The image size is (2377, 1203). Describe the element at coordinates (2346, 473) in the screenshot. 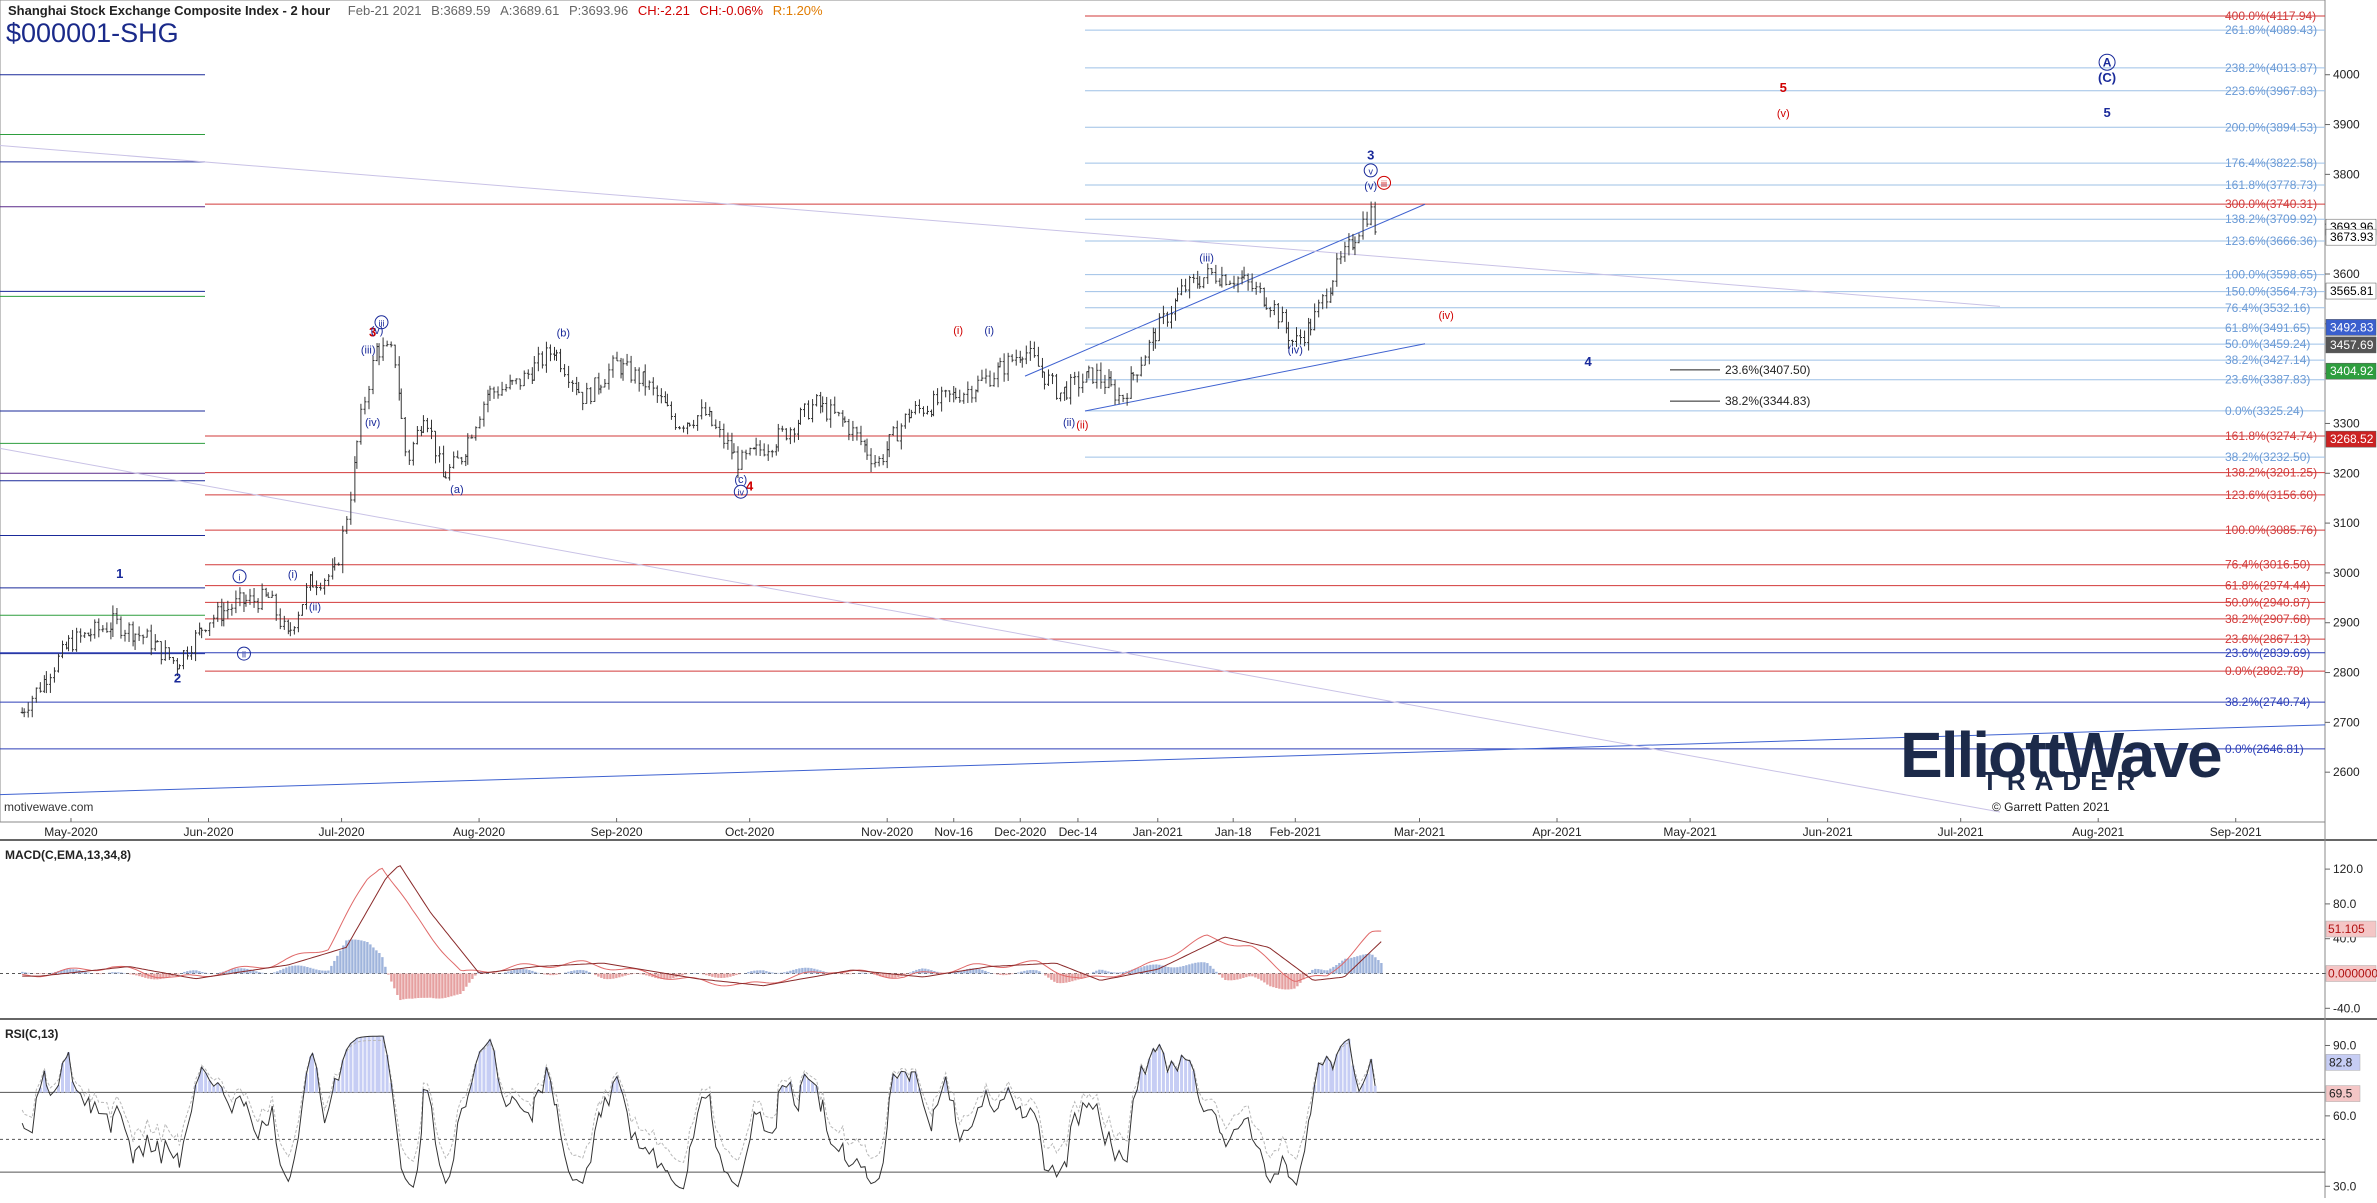

I see `y-tick-label: 3200` at that location.